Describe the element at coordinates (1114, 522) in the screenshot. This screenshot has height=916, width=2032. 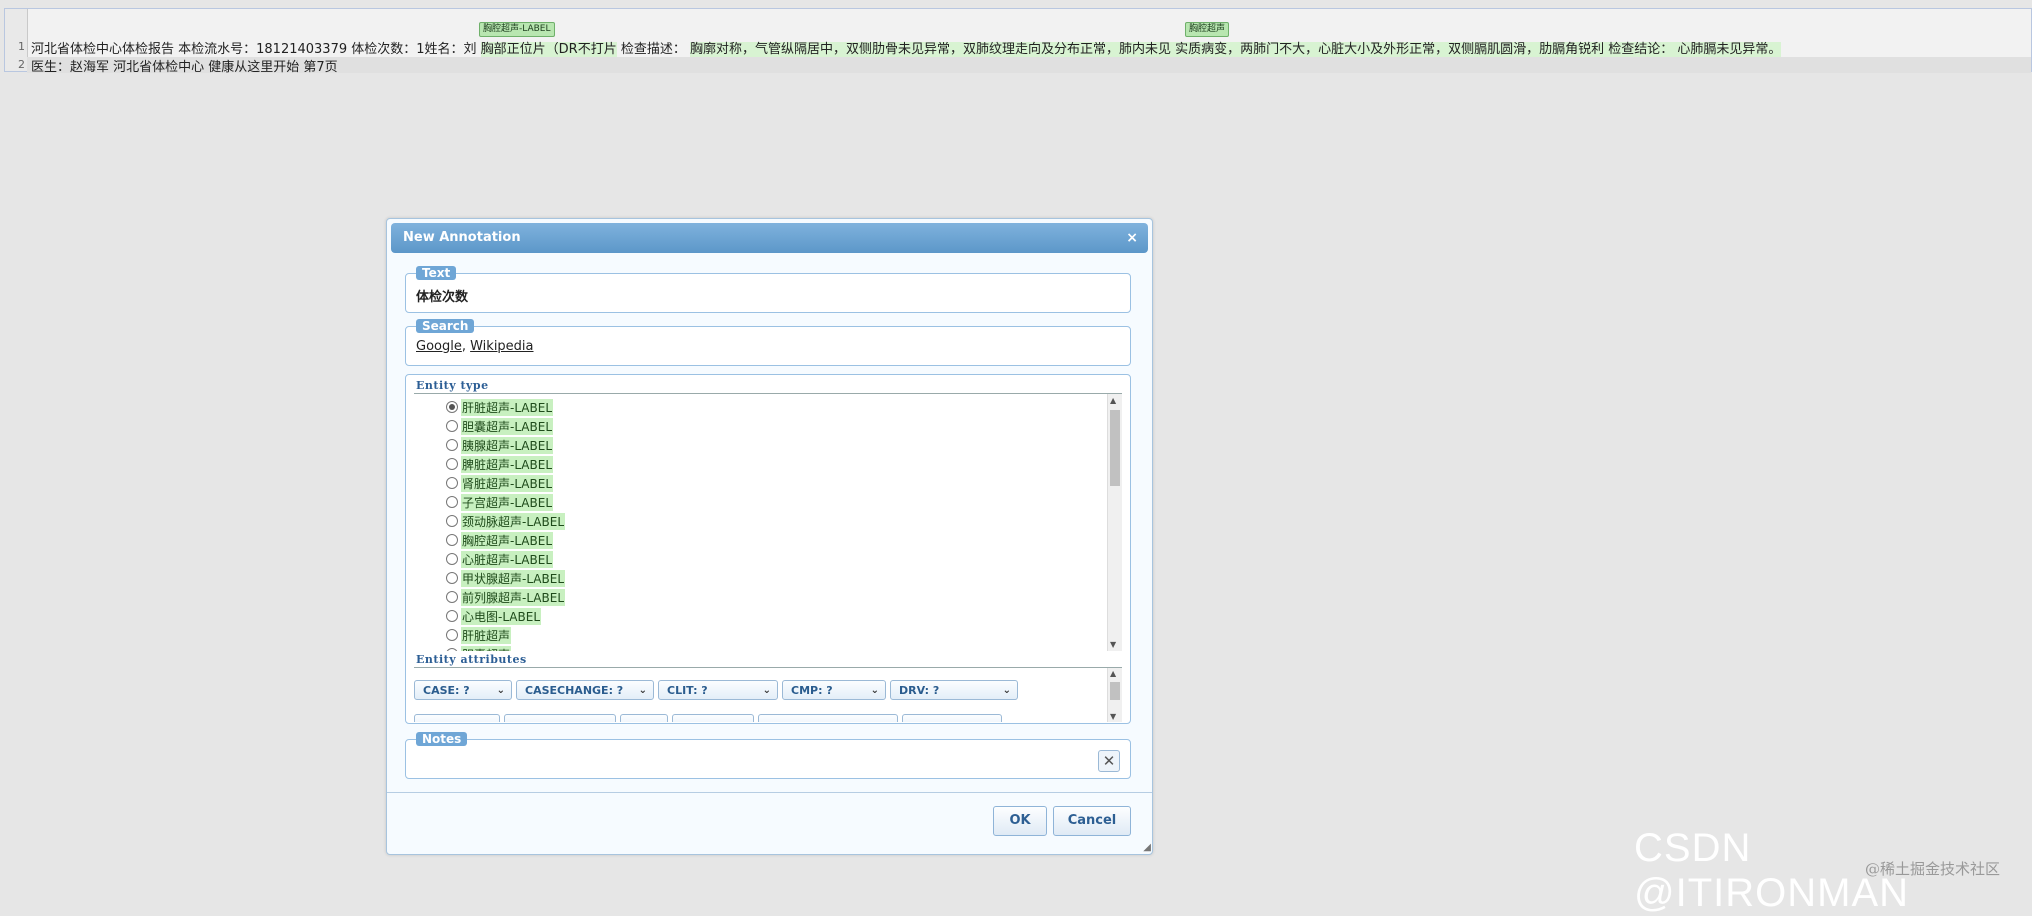
I see `entity-list-scrollbar: ▲ ▼` at that location.